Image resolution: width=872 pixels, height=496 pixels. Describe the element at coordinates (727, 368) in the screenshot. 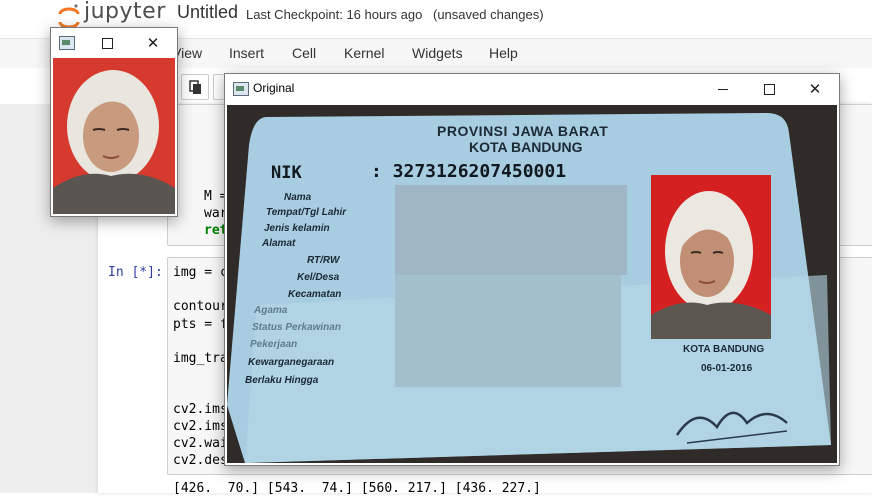

I see `issue-date: 06-01-2016` at that location.